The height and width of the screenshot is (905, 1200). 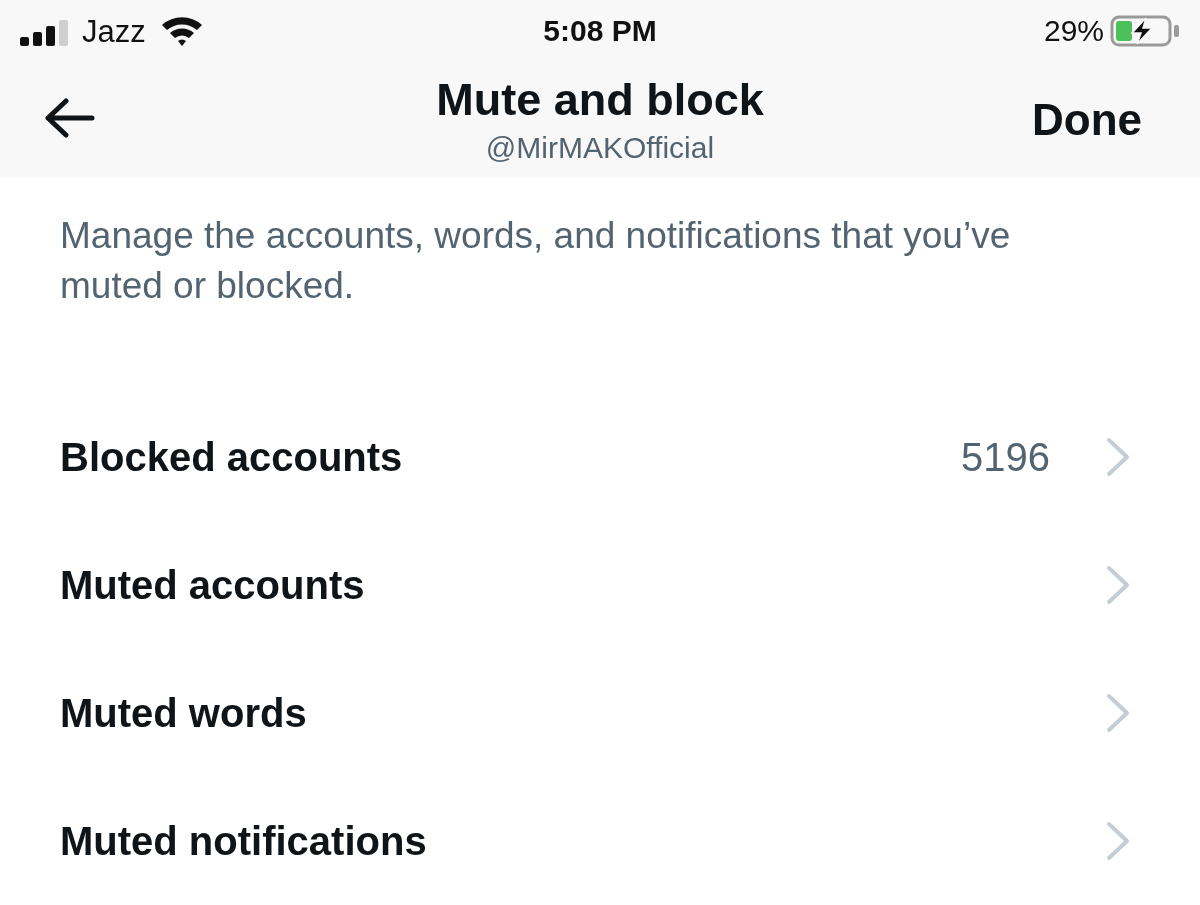 I want to click on list-item-label: Muted words, so click(x=183, y=713).